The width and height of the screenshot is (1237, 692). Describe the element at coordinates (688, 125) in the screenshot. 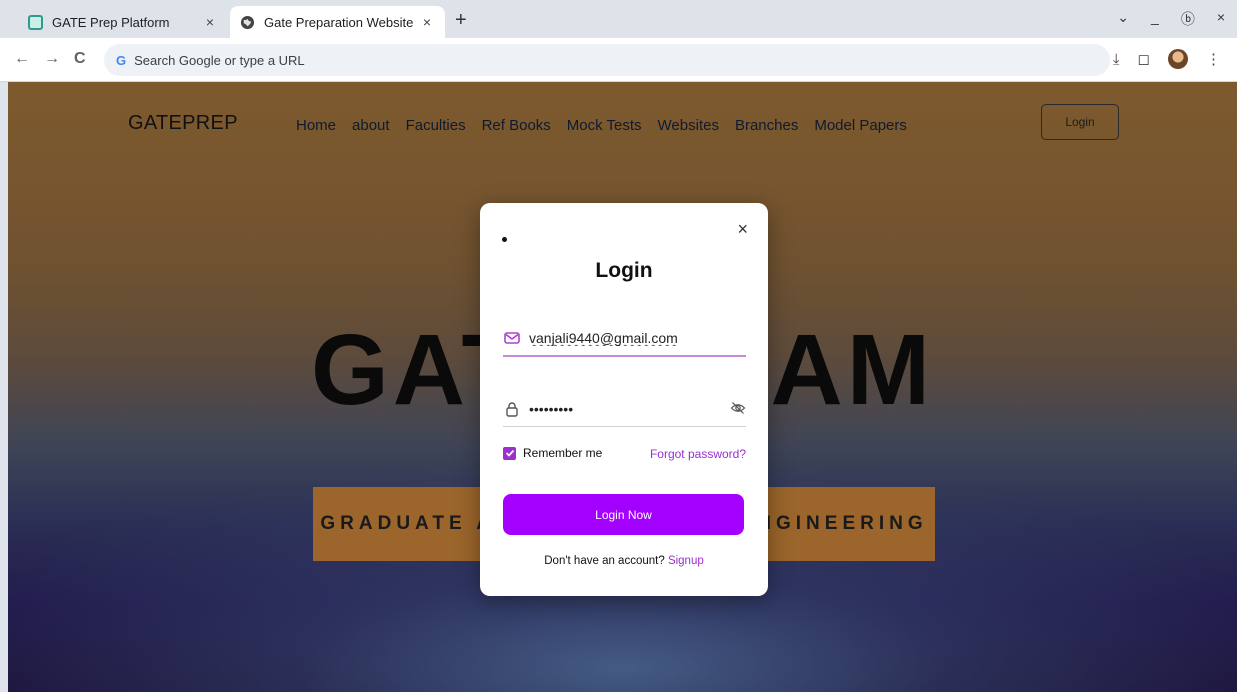

I see `nav-link-websites: Websites` at that location.